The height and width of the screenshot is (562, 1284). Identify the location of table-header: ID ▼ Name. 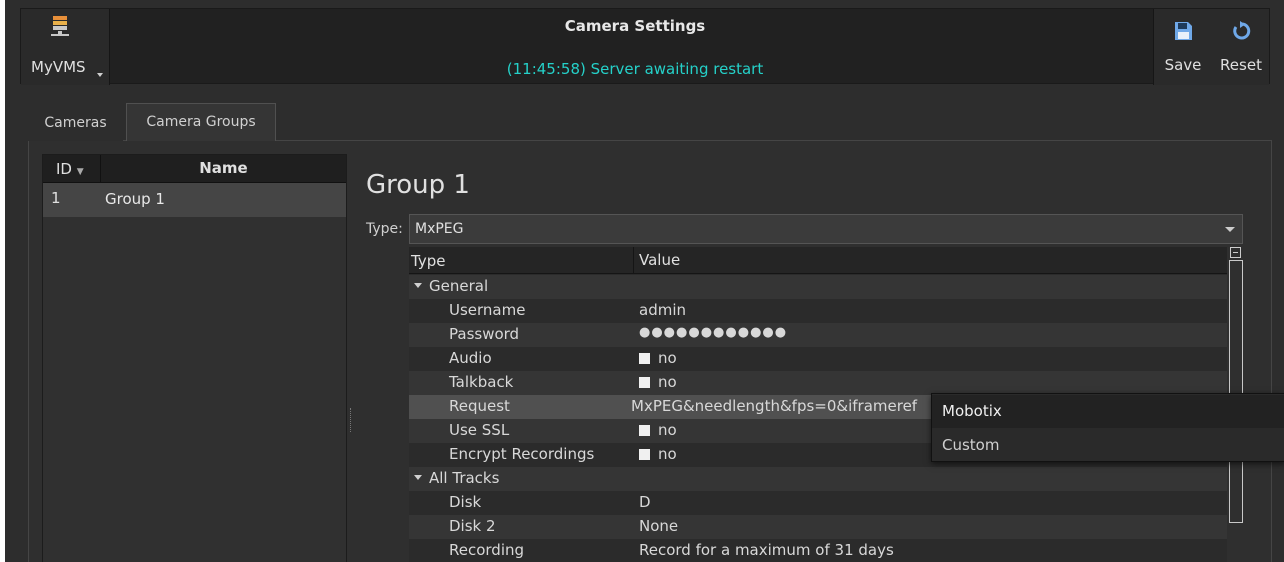
(194, 169).